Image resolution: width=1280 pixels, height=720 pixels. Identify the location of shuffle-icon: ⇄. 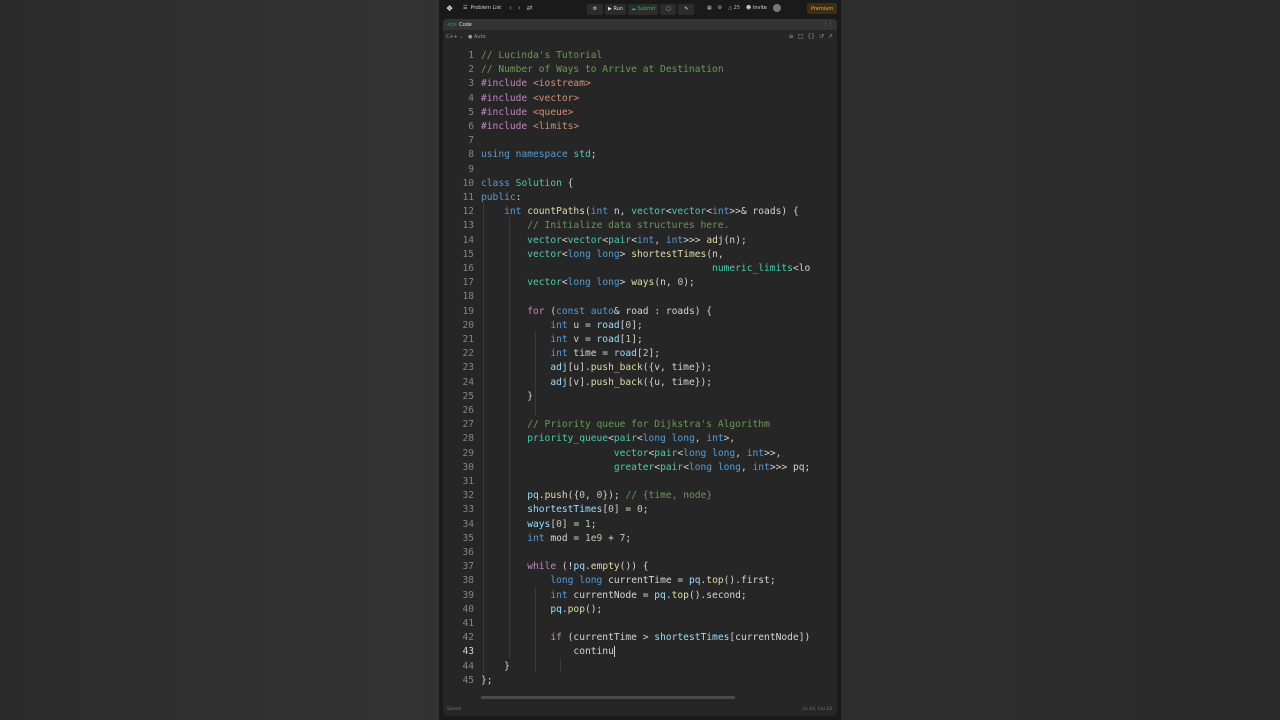
(530, 8).